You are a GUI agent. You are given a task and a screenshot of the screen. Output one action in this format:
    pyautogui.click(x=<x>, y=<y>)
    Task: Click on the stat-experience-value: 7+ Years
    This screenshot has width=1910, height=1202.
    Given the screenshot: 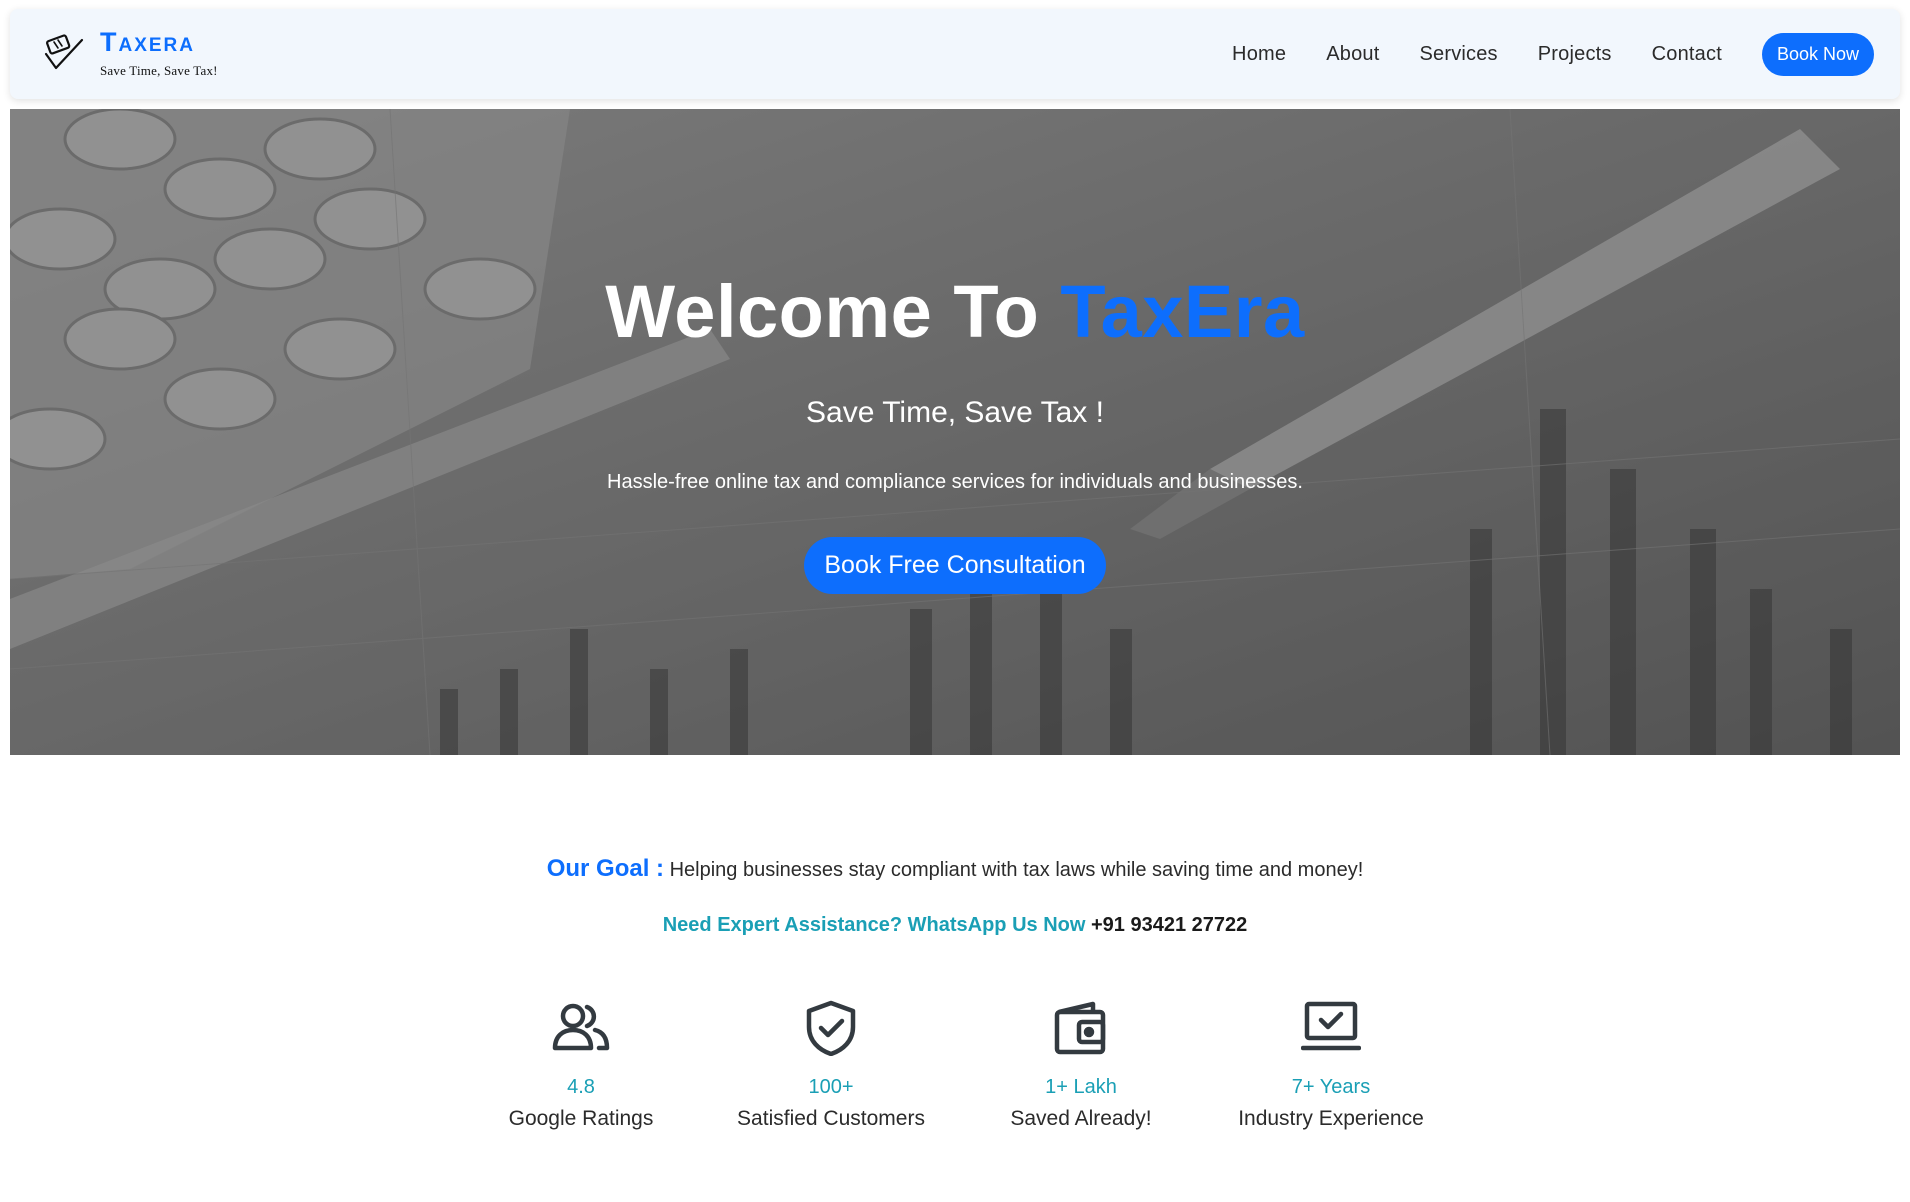 What is the action you would take?
    pyautogui.click(x=1331, y=1087)
    